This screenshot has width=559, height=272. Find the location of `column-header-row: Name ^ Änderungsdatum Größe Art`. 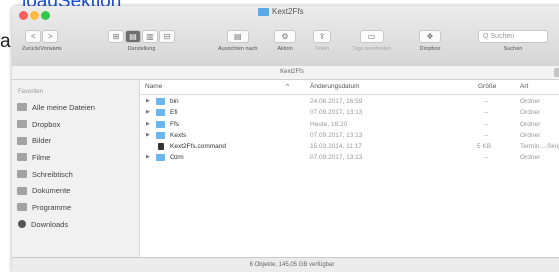

column-header-row: Name ^ Änderungsdatum Größe Art is located at coordinates (349, 87).